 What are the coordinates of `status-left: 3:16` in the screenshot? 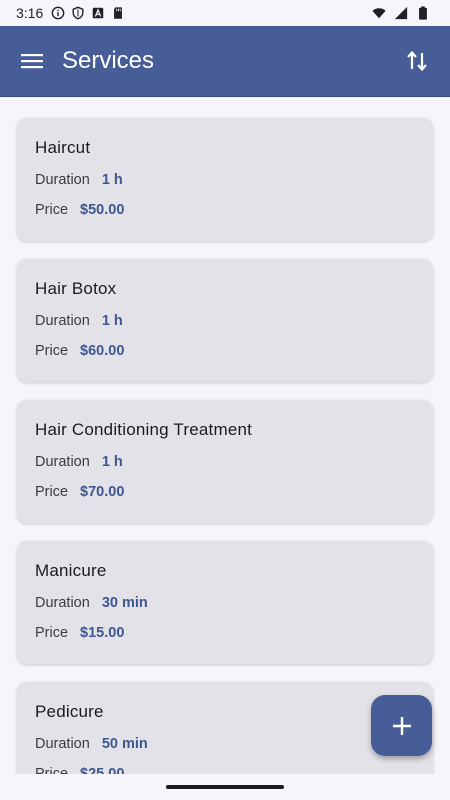 It's located at (70, 13).